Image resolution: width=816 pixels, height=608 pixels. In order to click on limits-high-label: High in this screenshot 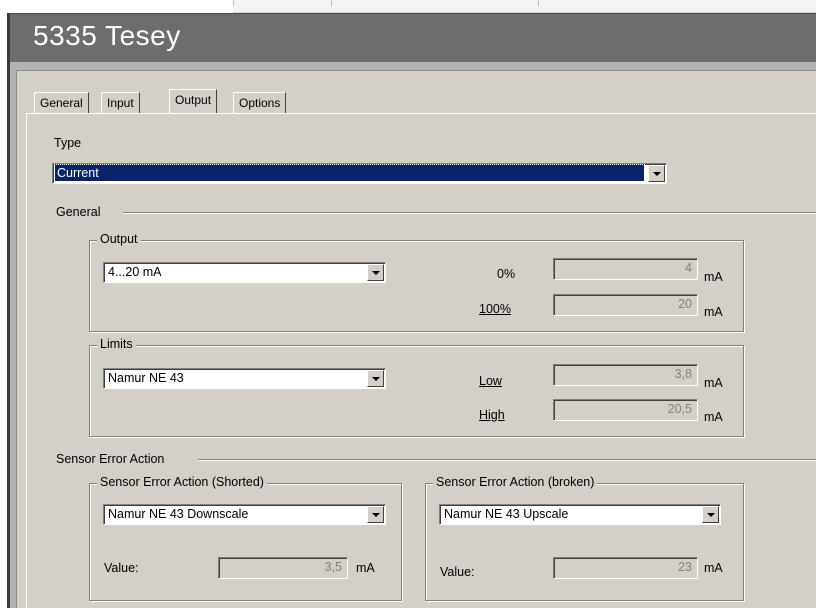, I will do `click(492, 415)`.